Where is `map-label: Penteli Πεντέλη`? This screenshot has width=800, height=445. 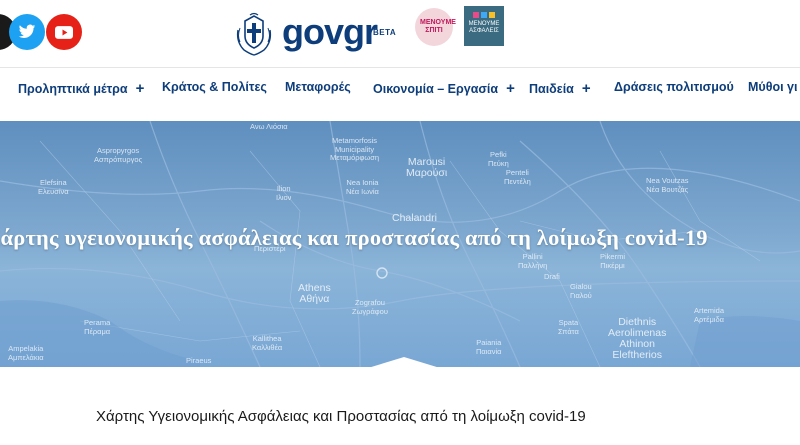 map-label: Penteli Πεντέλη is located at coordinates (517, 177).